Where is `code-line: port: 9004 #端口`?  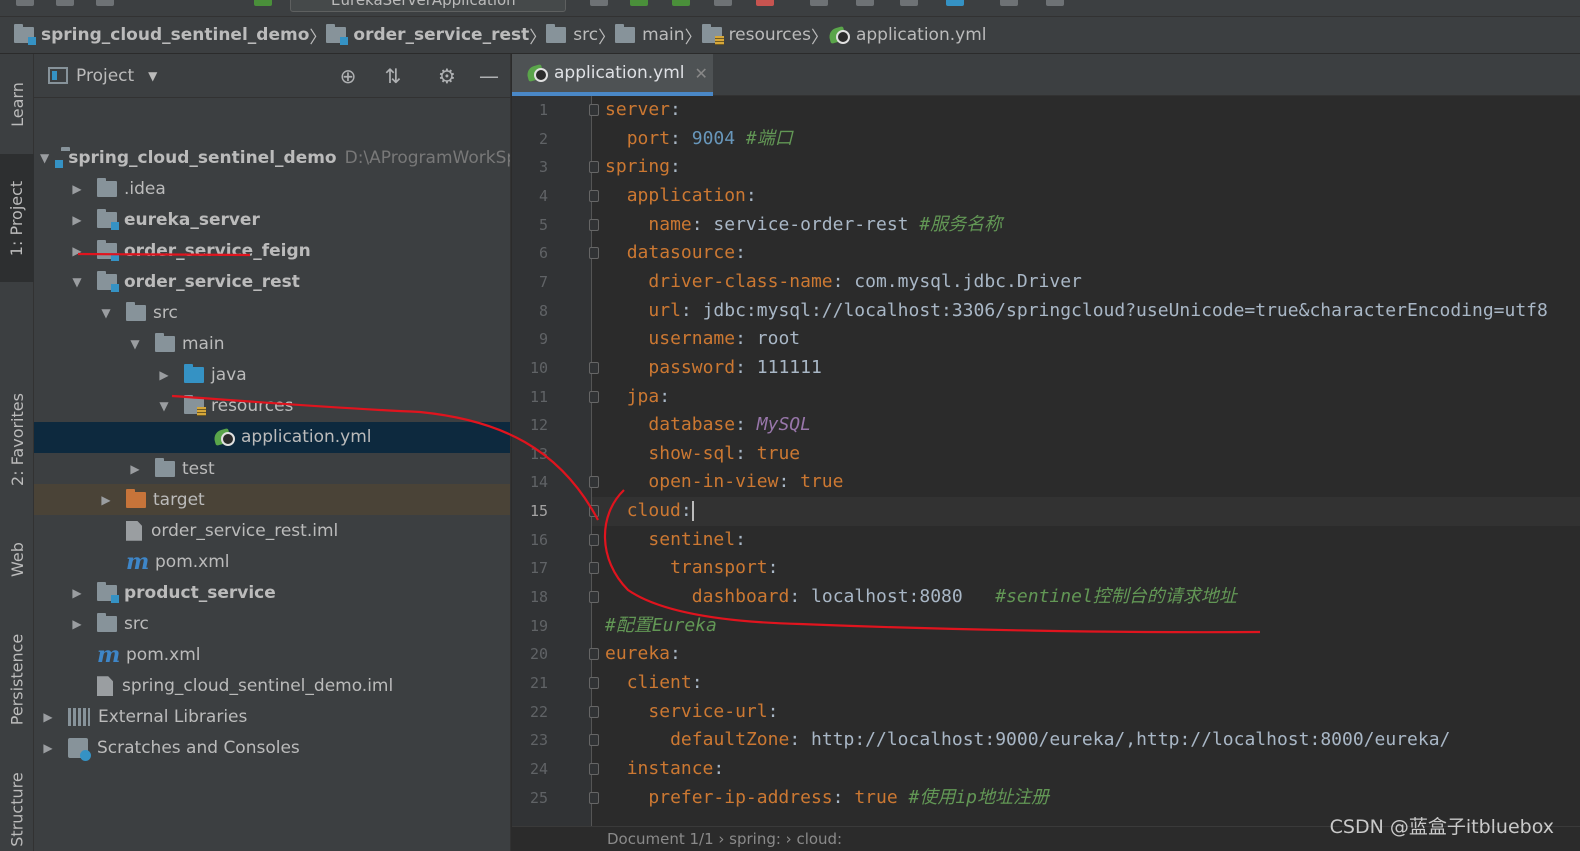
code-line: port: 9004 #端口 is located at coordinates (710, 139).